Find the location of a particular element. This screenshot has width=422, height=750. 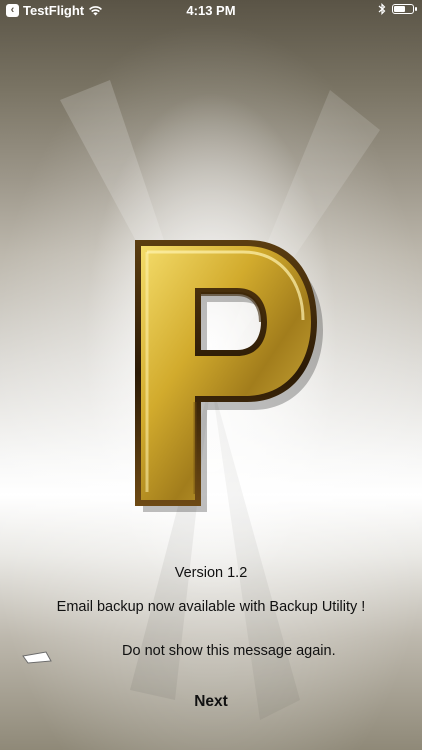

checkbox-icon is located at coordinates (37, 657).